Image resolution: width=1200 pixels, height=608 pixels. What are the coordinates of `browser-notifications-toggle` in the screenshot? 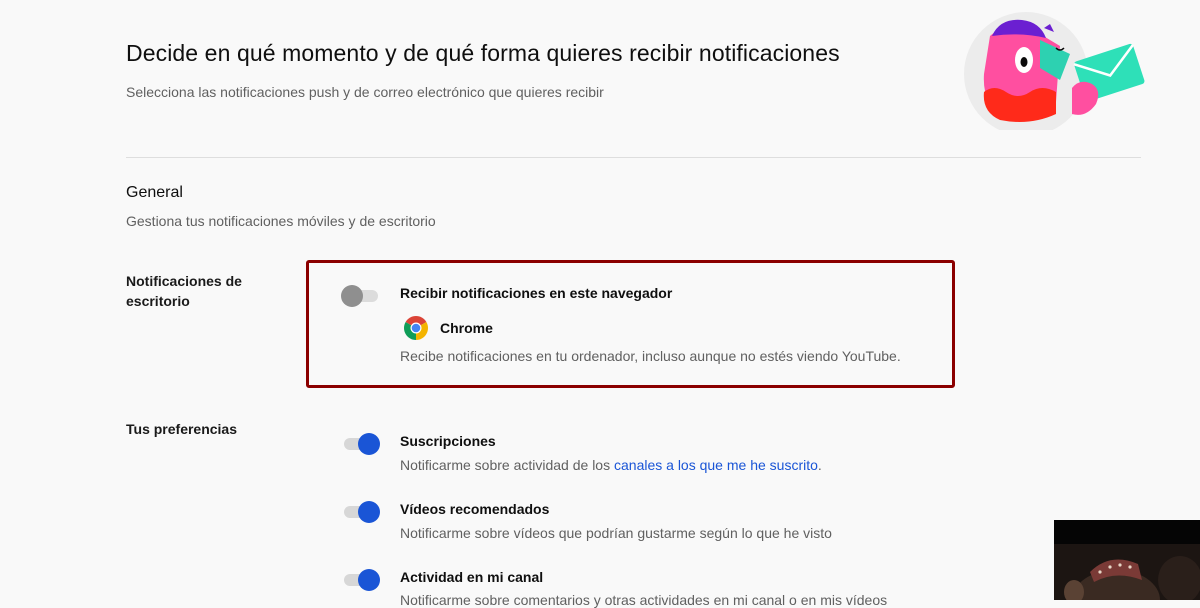 It's located at (361, 295).